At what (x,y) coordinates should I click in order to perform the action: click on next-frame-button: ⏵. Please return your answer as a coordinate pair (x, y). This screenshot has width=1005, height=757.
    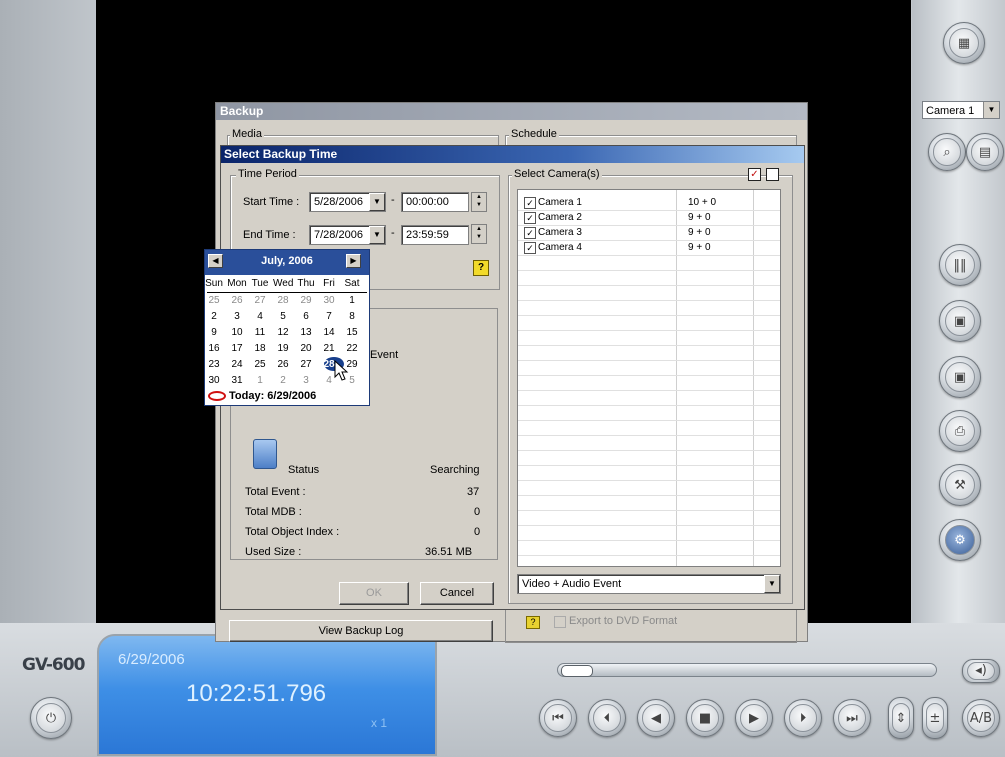
    Looking at the image, I should click on (803, 718).